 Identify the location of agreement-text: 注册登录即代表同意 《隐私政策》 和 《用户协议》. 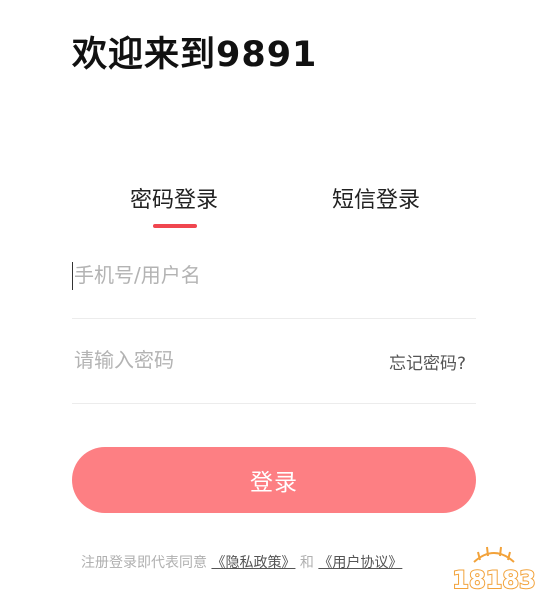
(241, 562).